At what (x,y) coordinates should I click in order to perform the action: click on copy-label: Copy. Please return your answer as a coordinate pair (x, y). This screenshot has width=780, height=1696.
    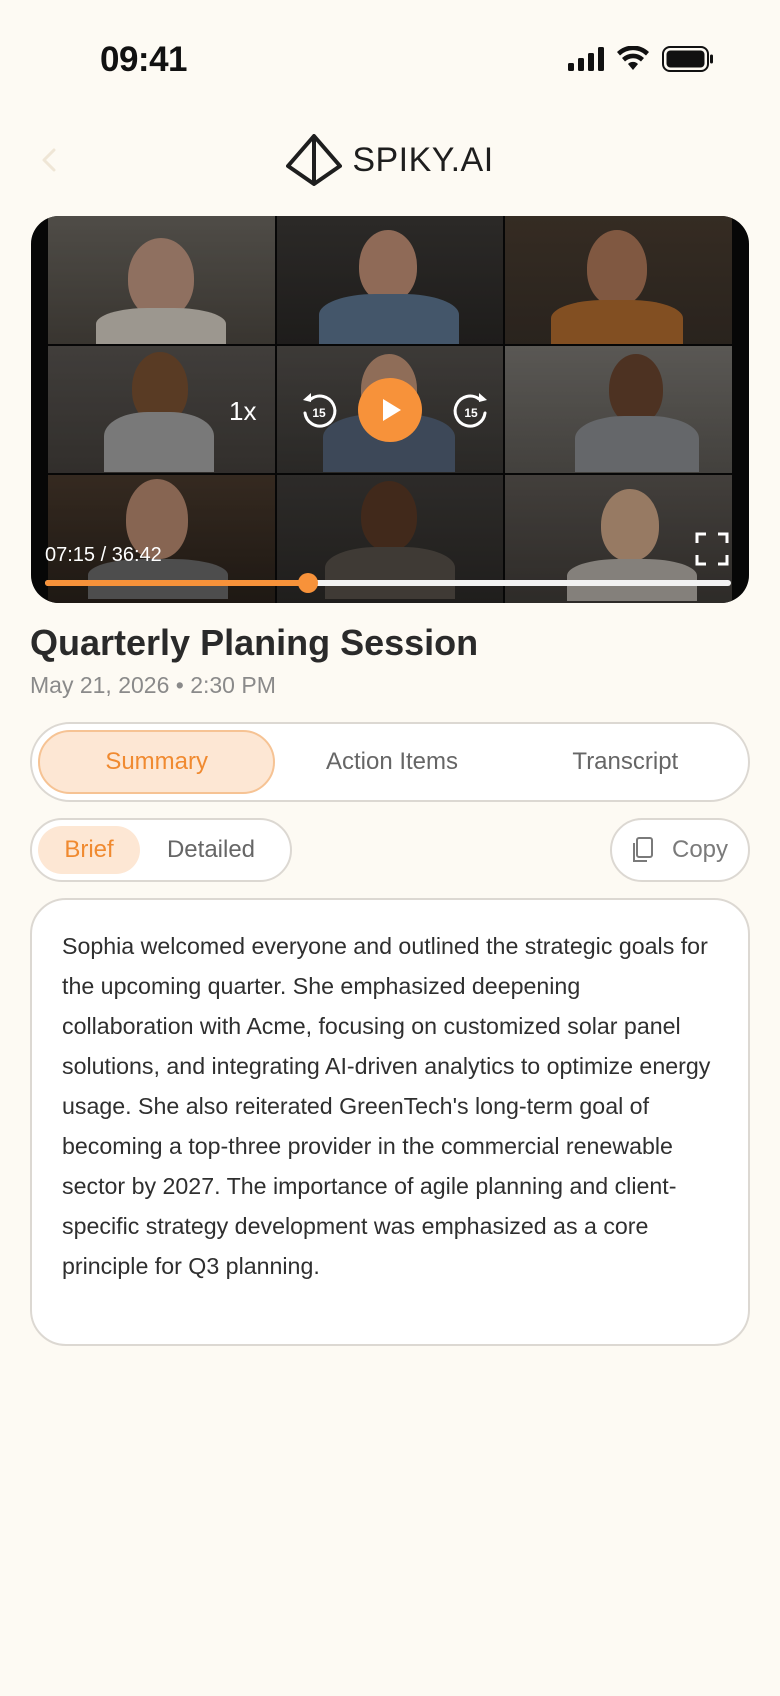
    Looking at the image, I should click on (700, 849).